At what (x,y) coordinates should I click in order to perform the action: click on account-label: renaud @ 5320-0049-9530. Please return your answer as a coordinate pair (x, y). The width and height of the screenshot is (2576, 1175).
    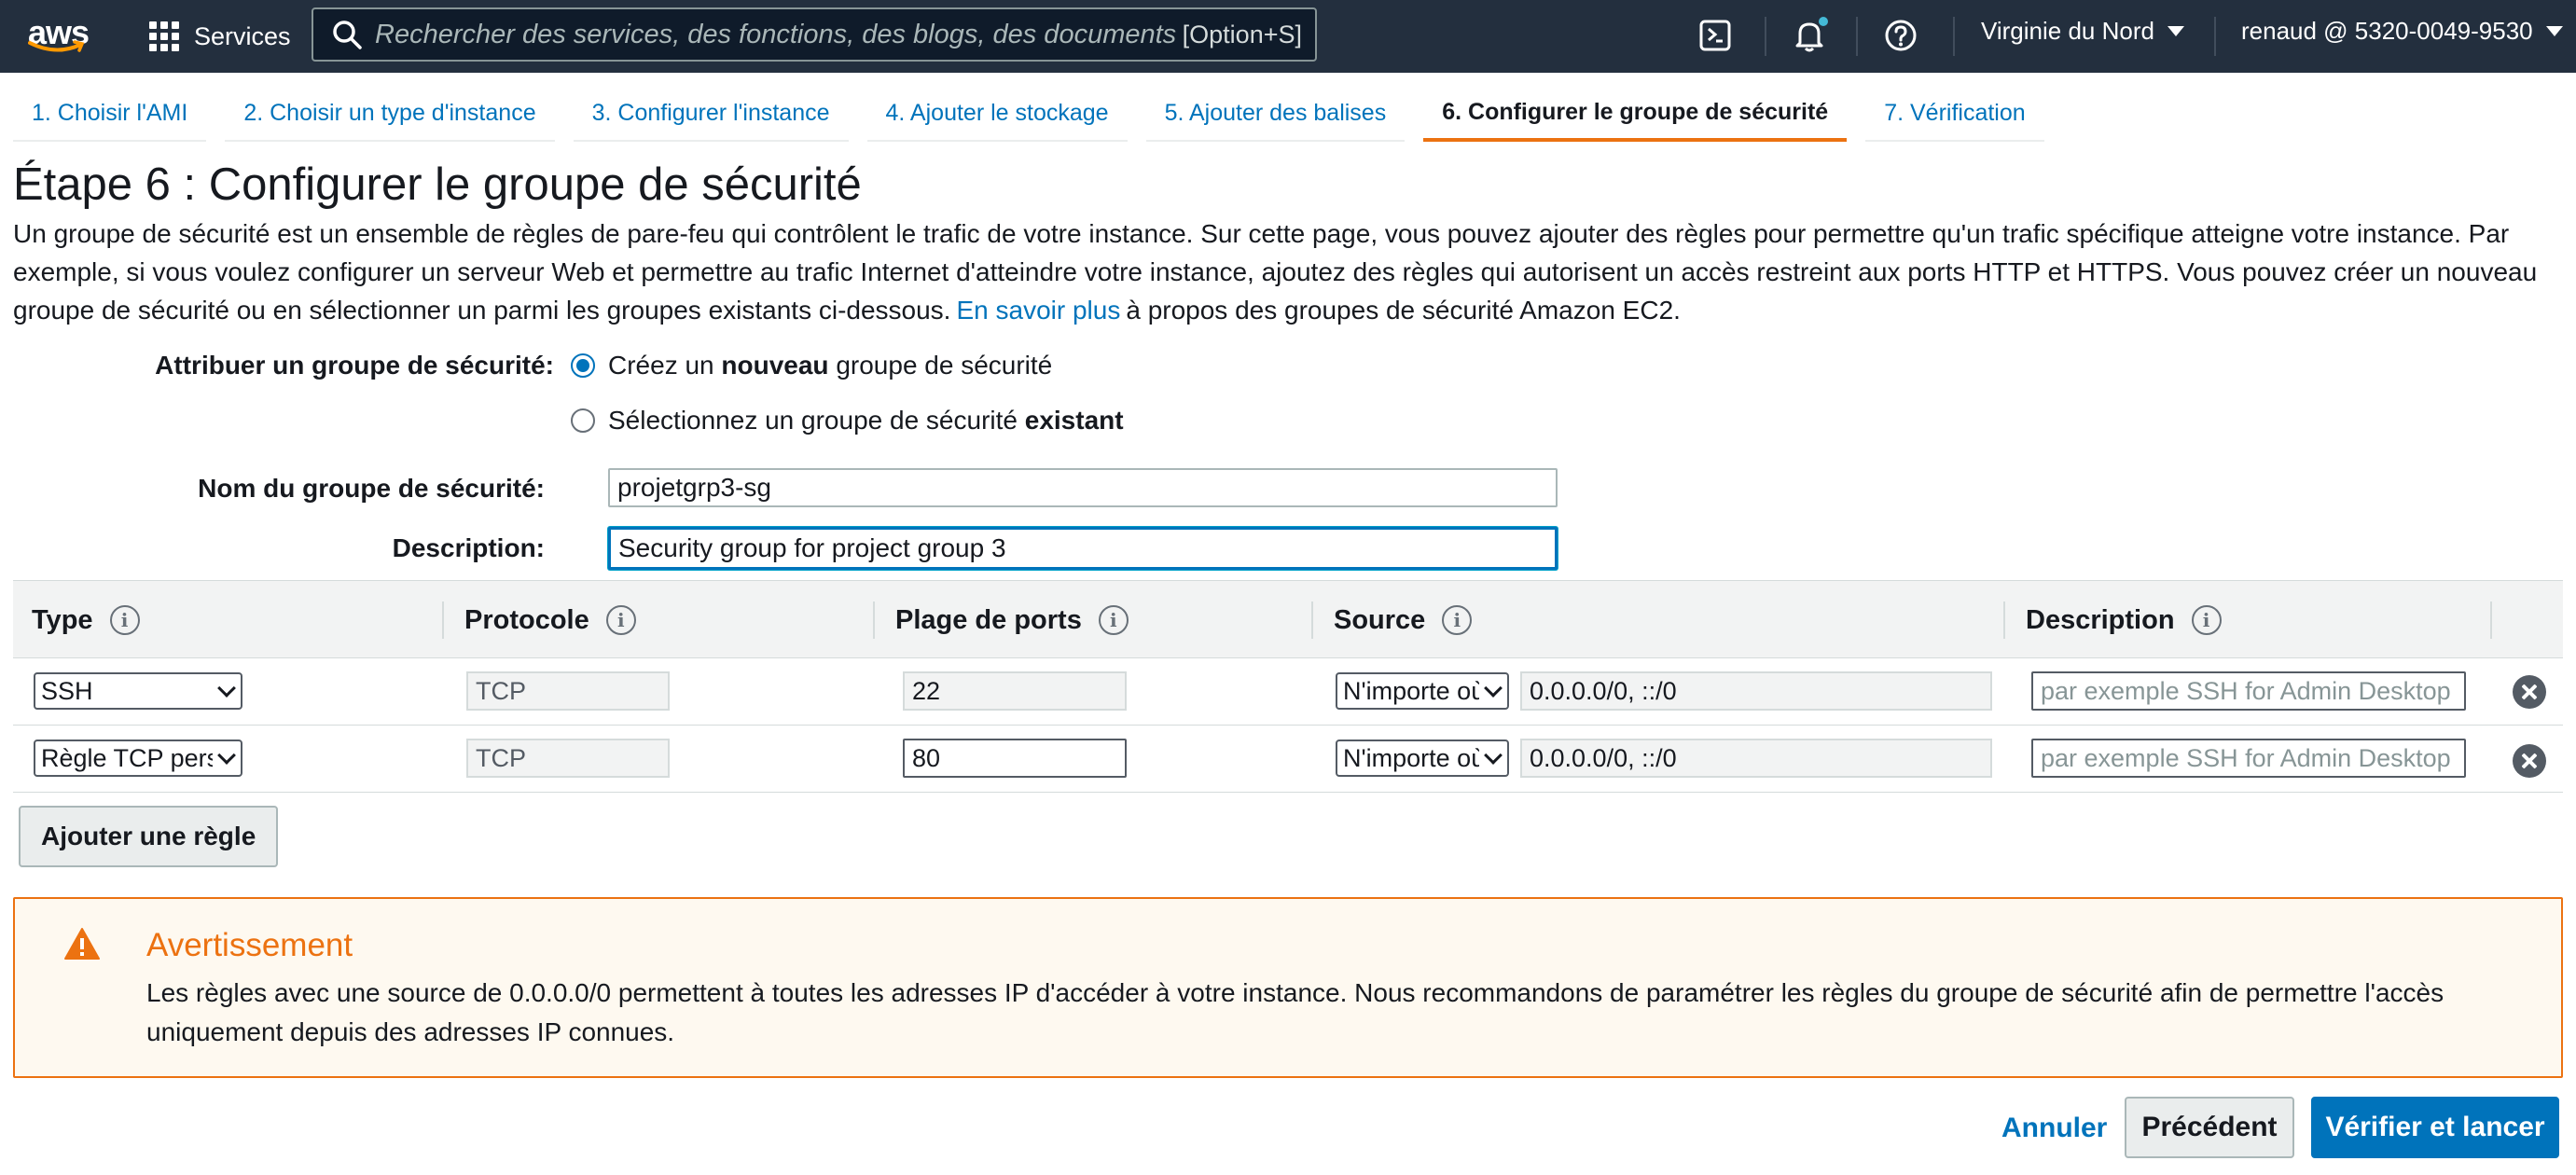
    Looking at the image, I should click on (2387, 31).